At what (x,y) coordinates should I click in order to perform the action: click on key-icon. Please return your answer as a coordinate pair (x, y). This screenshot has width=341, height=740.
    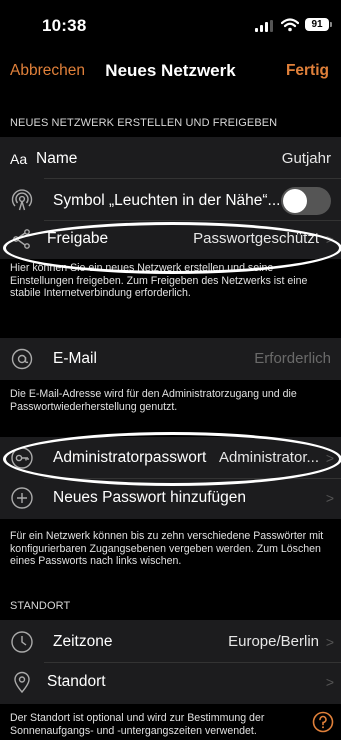
    Looking at the image, I should click on (22, 458).